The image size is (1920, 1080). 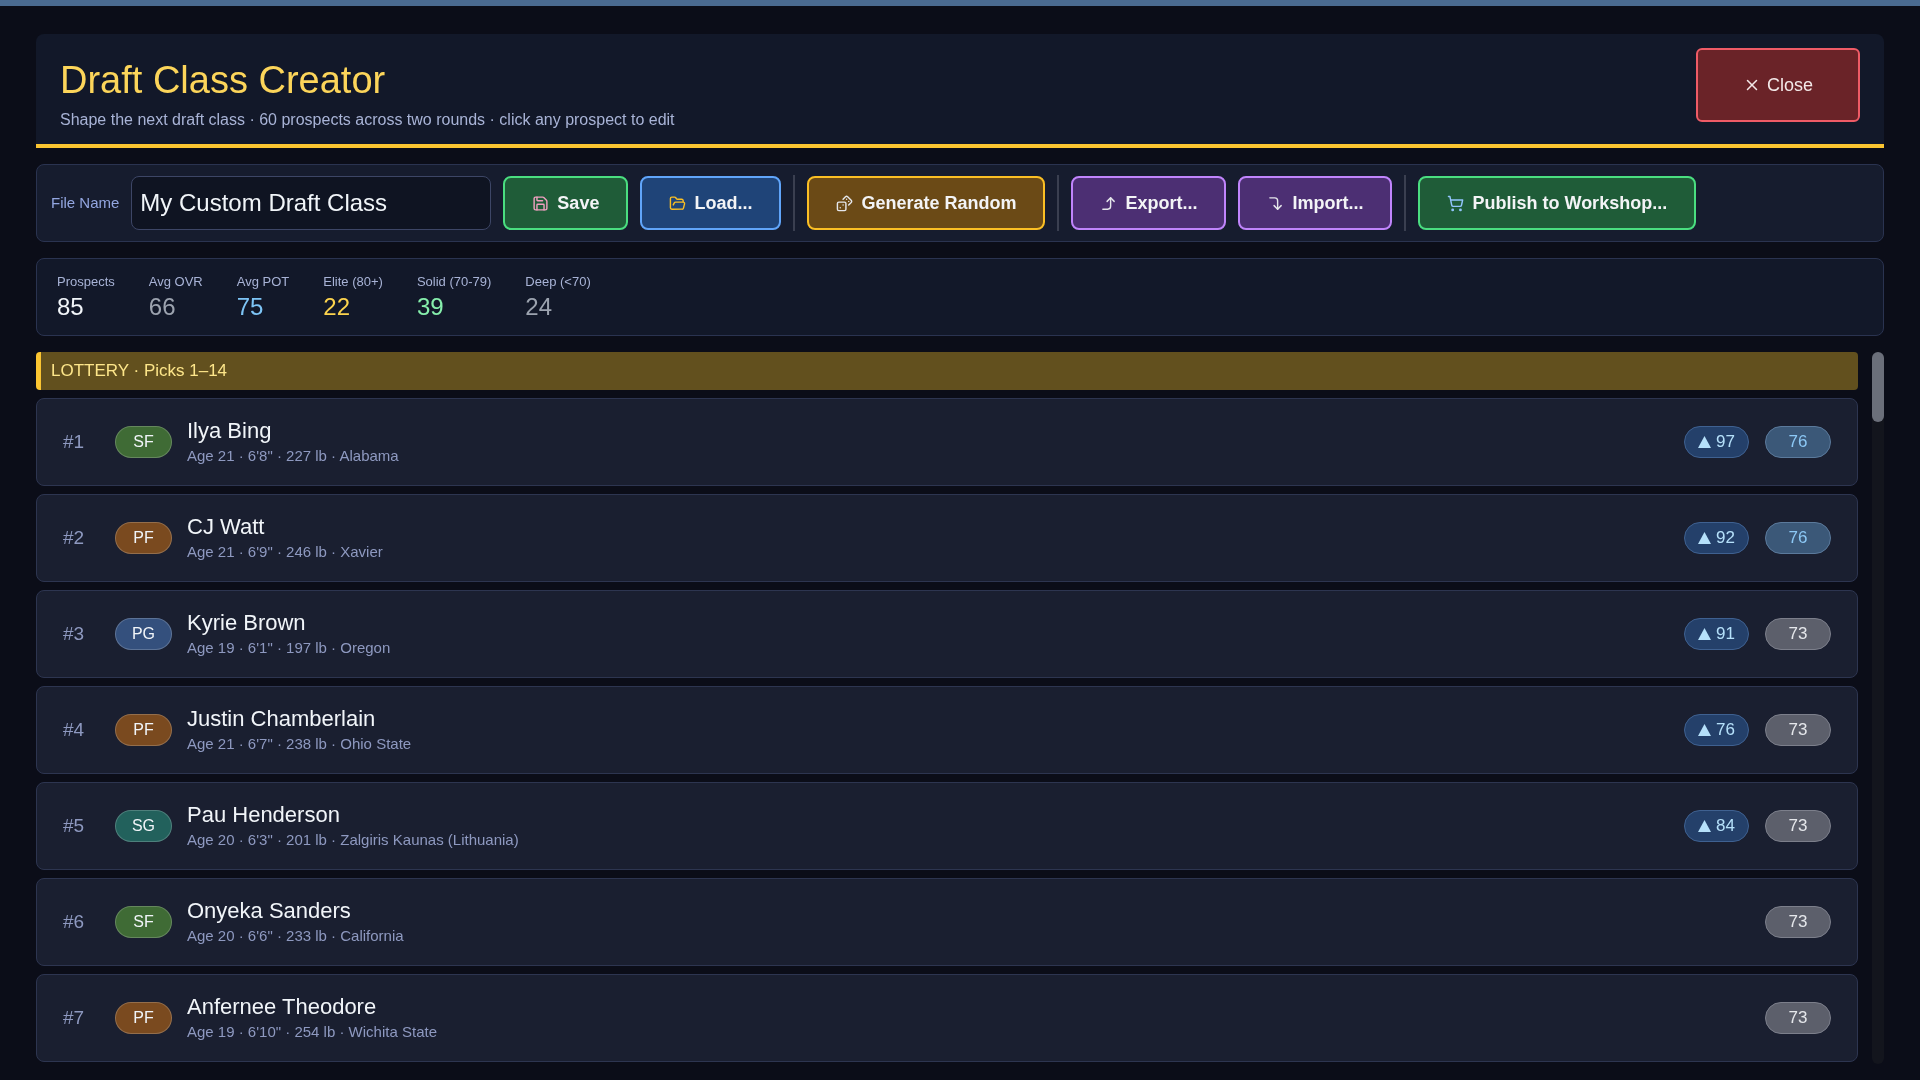 What do you see at coordinates (74, 825) in the screenshot?
I see `pick-number: #5` at bounding box center [74, 825].